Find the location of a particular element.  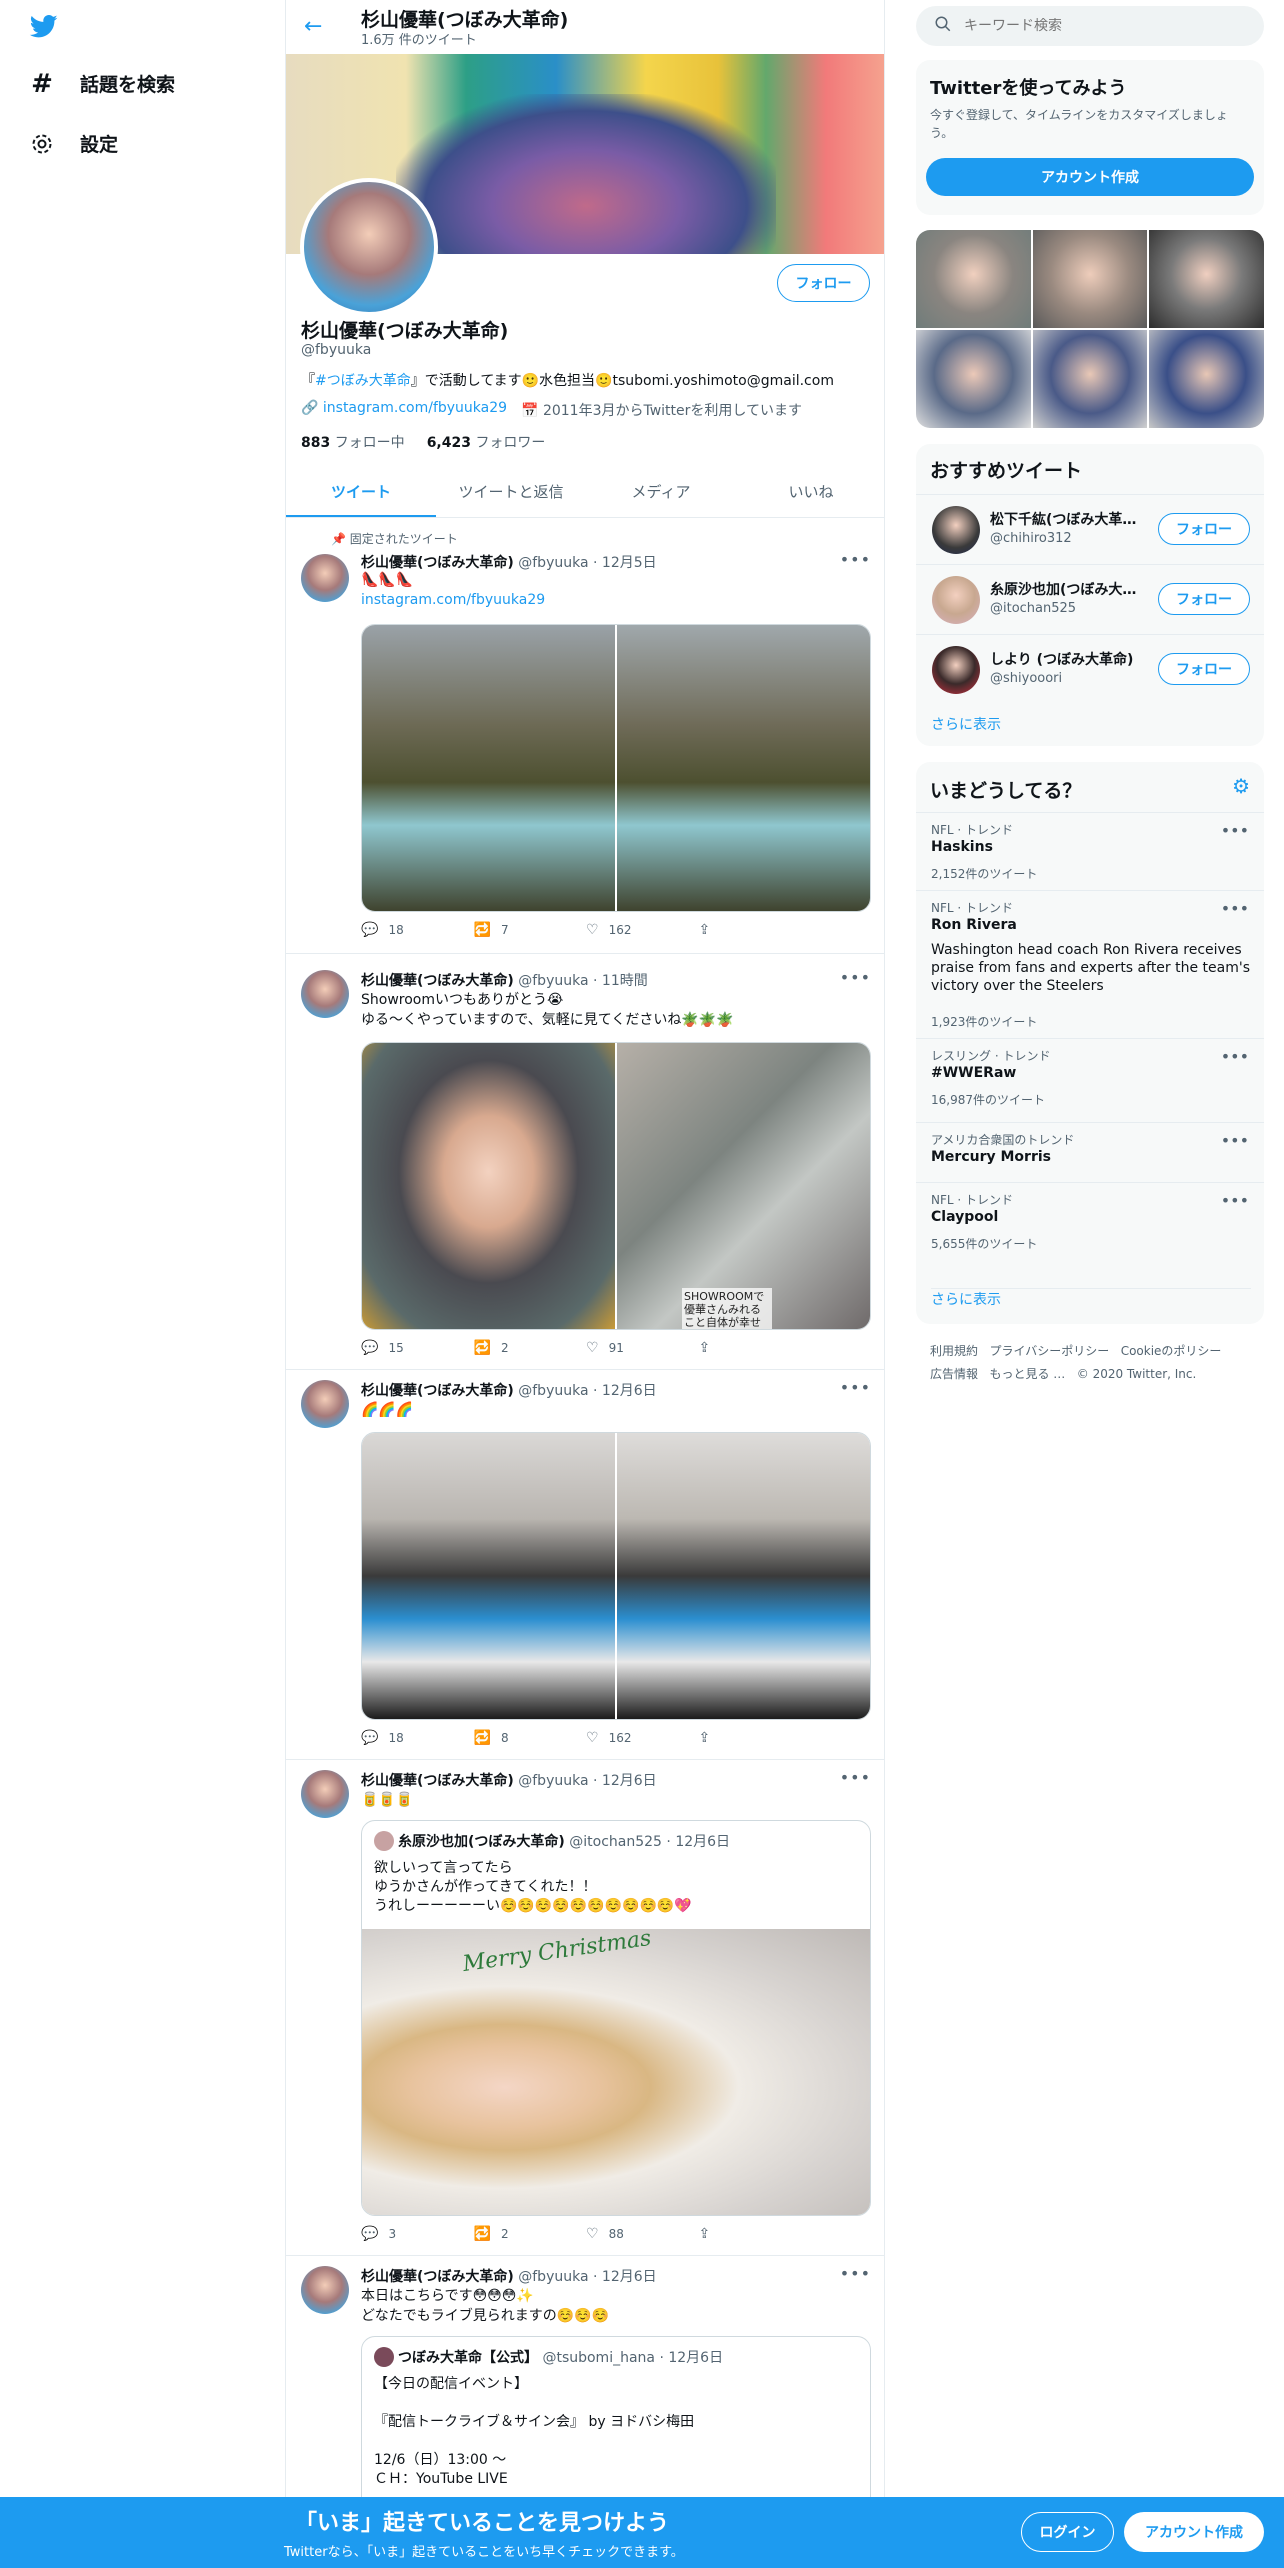

show-more-link: さらに表示 is located at coordinates (966, 724).